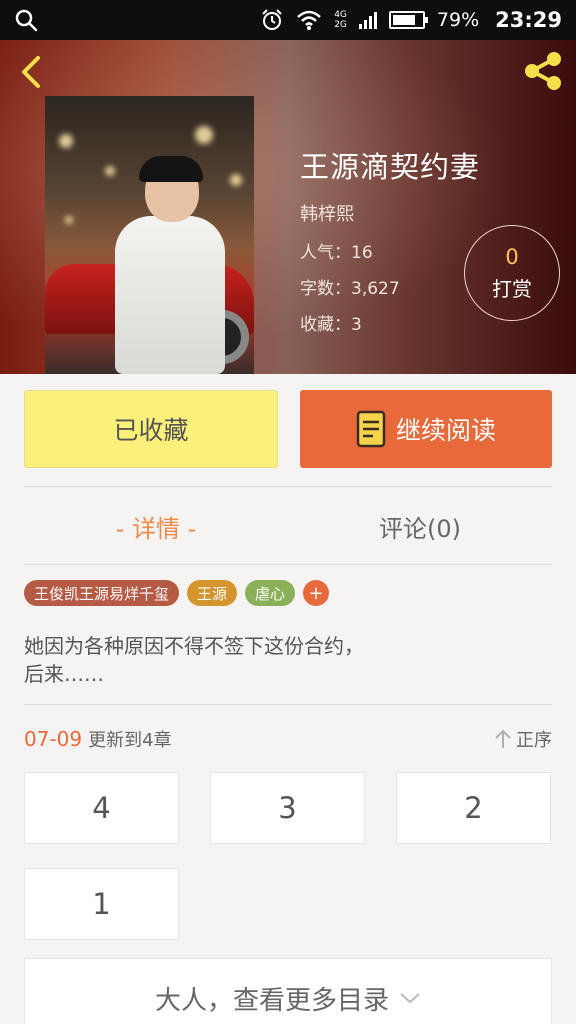  I want to click on detail-tabs: - 详情 - 评论(0), so click(288, 526).